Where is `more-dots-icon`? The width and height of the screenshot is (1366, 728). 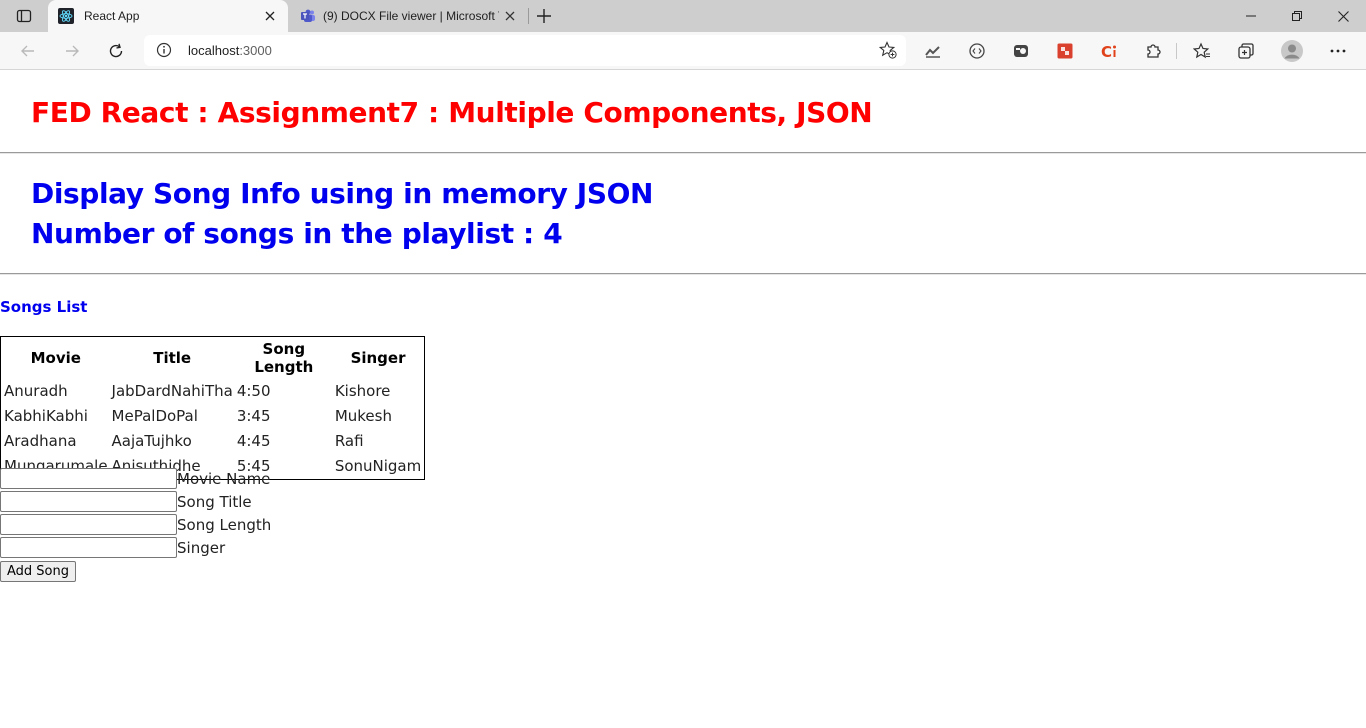 more-dots-icon is located at coordinates (1338, 51).